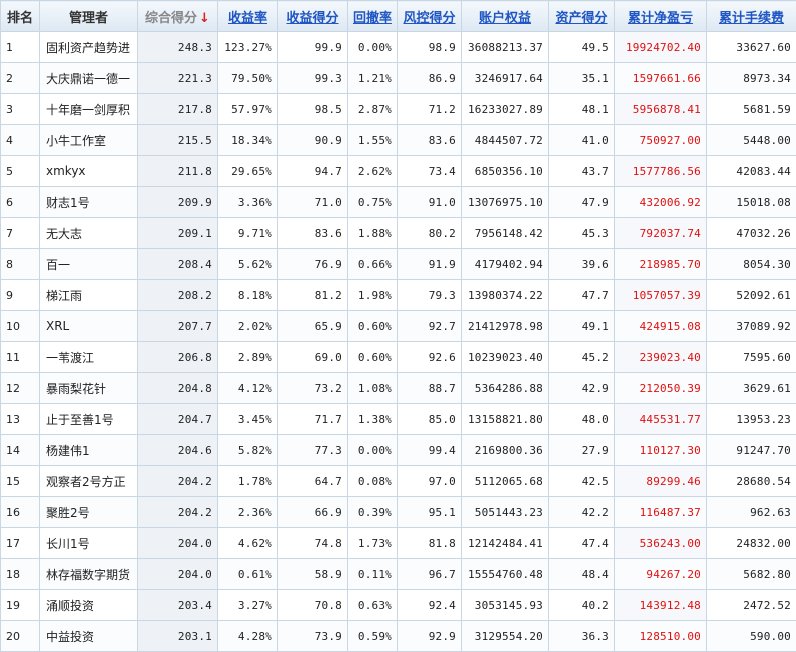 The height and width of the screenshot is (652, 796). I want to click on cell-equity: 3053145.93, so click(505, 605).